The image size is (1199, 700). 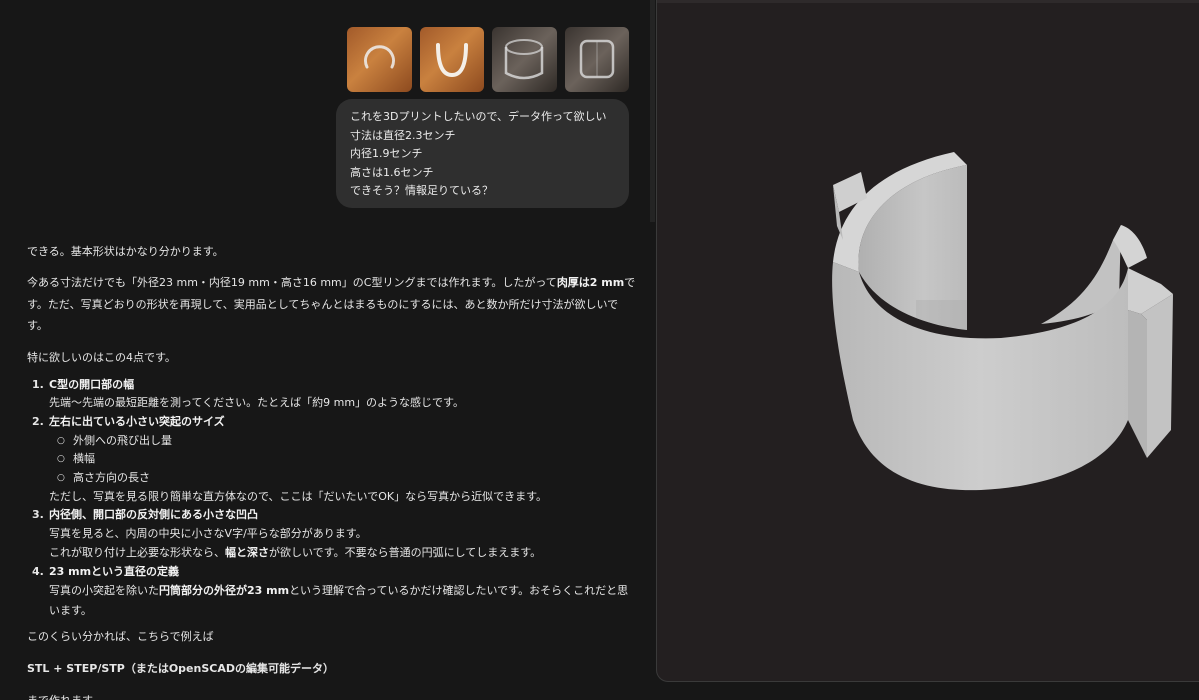 What do you see at coordinates (125, 251) in the screenshot?
I see `answer-intro: できる。基本形状はかなり分かります。` at bounding box center [125, 251].